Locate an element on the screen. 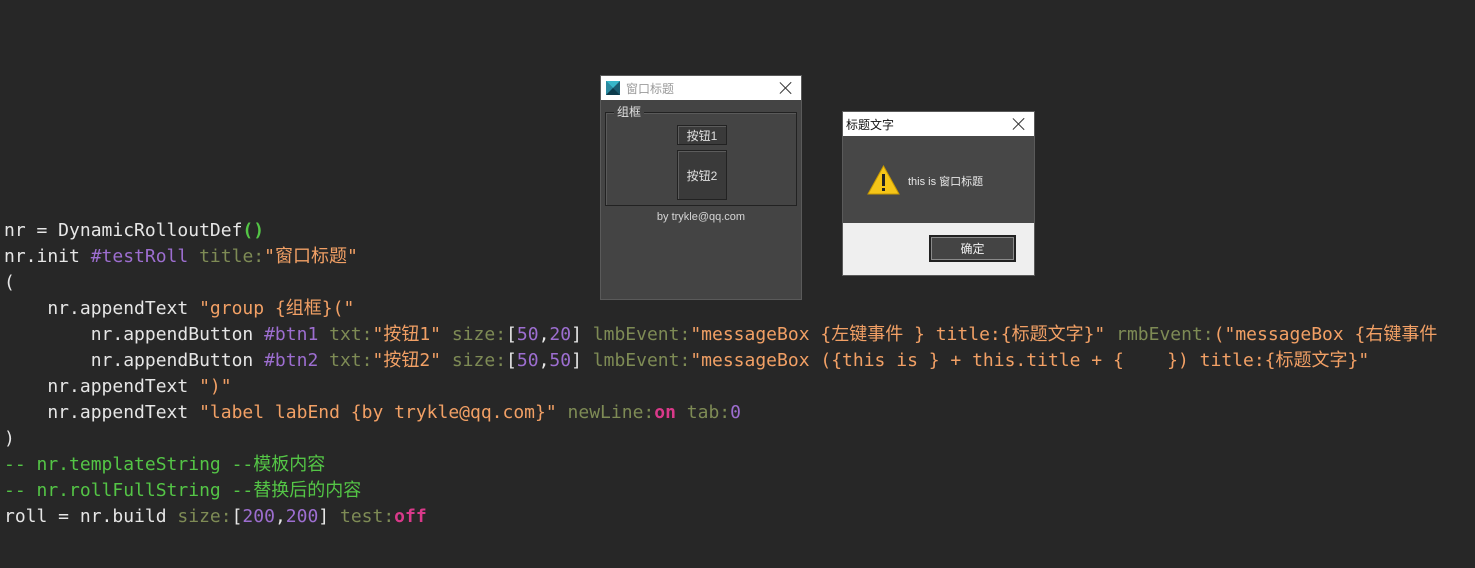 The width and height of the screenshot is (1475, 568). message-box-footer: 确定 is located at coordinates (938, 249).